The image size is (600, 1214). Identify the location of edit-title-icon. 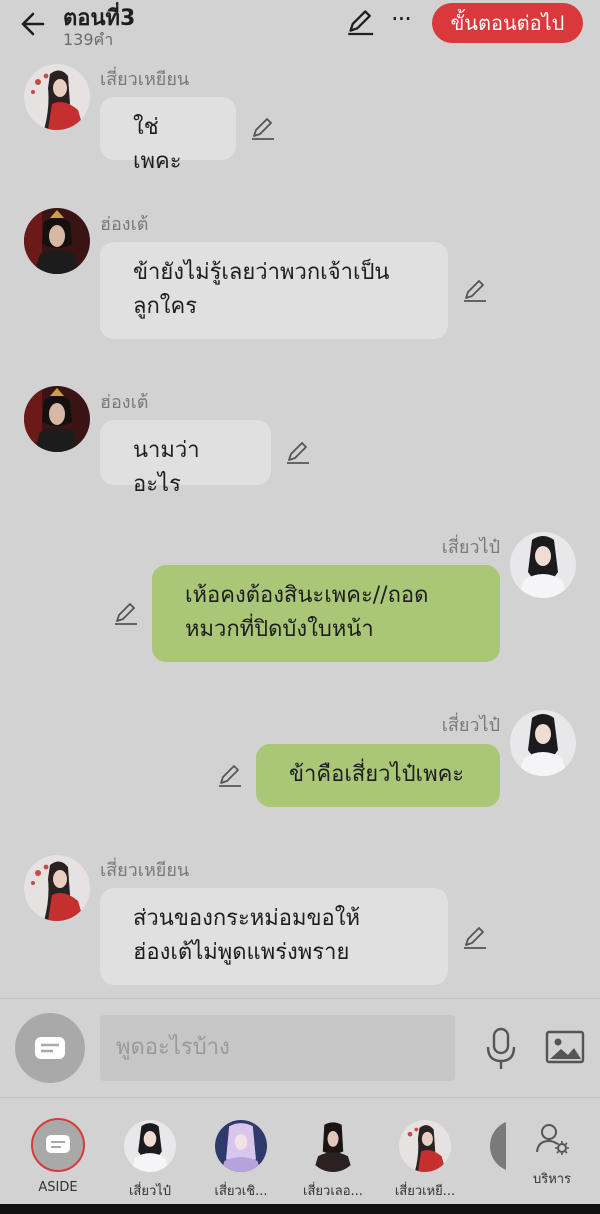
(360, 22).